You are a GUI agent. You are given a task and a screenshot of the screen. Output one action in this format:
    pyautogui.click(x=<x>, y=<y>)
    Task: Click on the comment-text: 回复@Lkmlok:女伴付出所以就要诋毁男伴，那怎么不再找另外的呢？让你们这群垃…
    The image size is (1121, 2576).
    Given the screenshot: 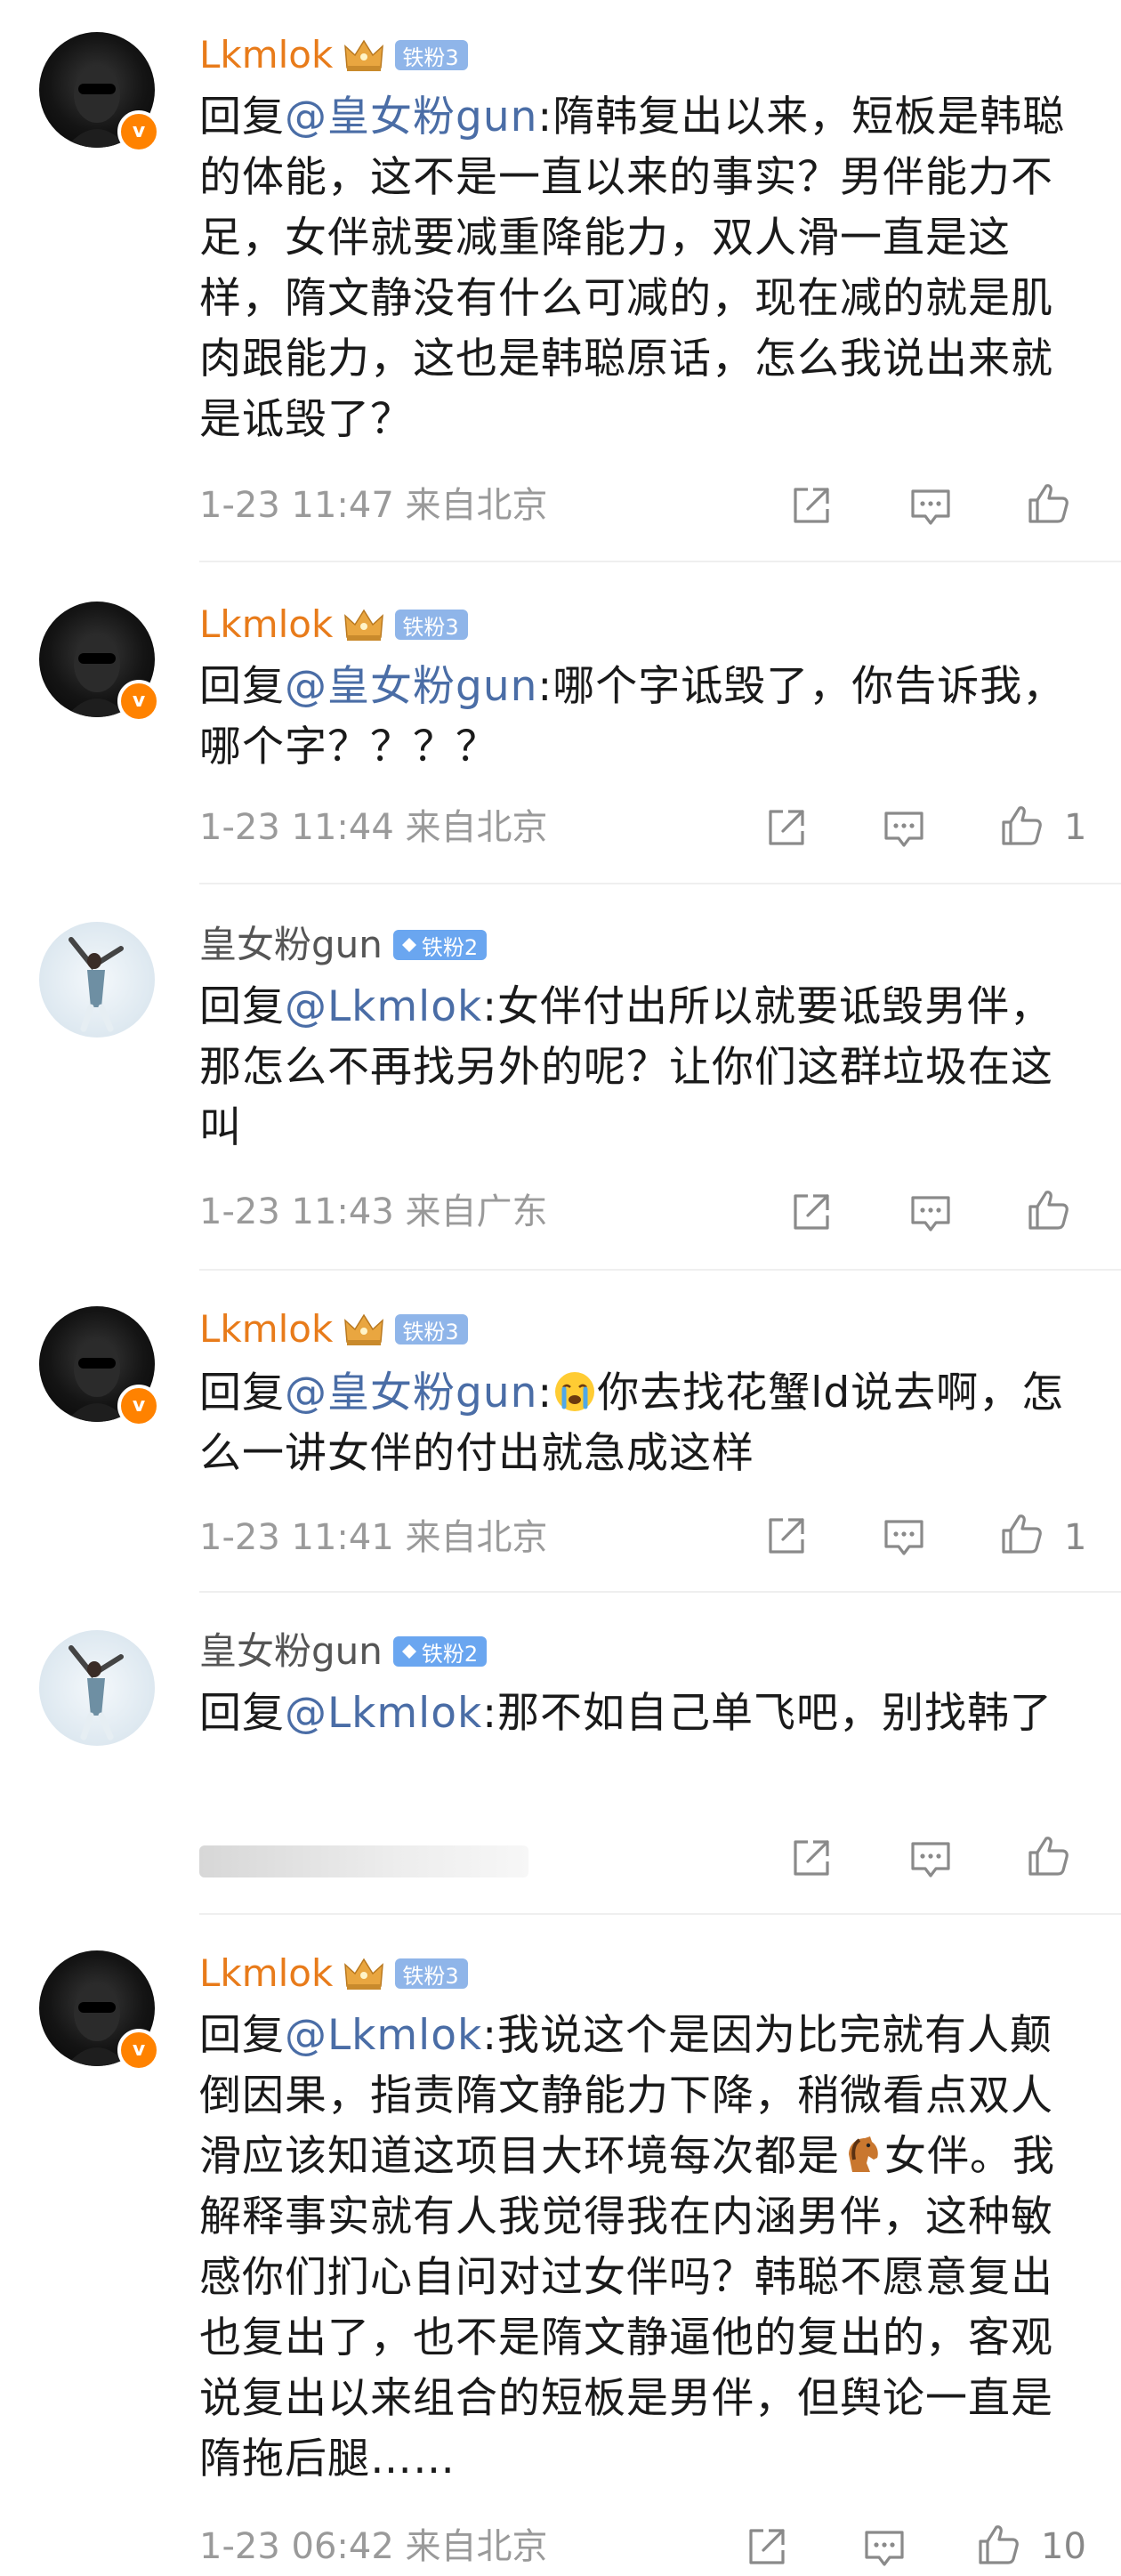 What is the action you would take?
    pyautogui.click(x=644, y=1068)
    